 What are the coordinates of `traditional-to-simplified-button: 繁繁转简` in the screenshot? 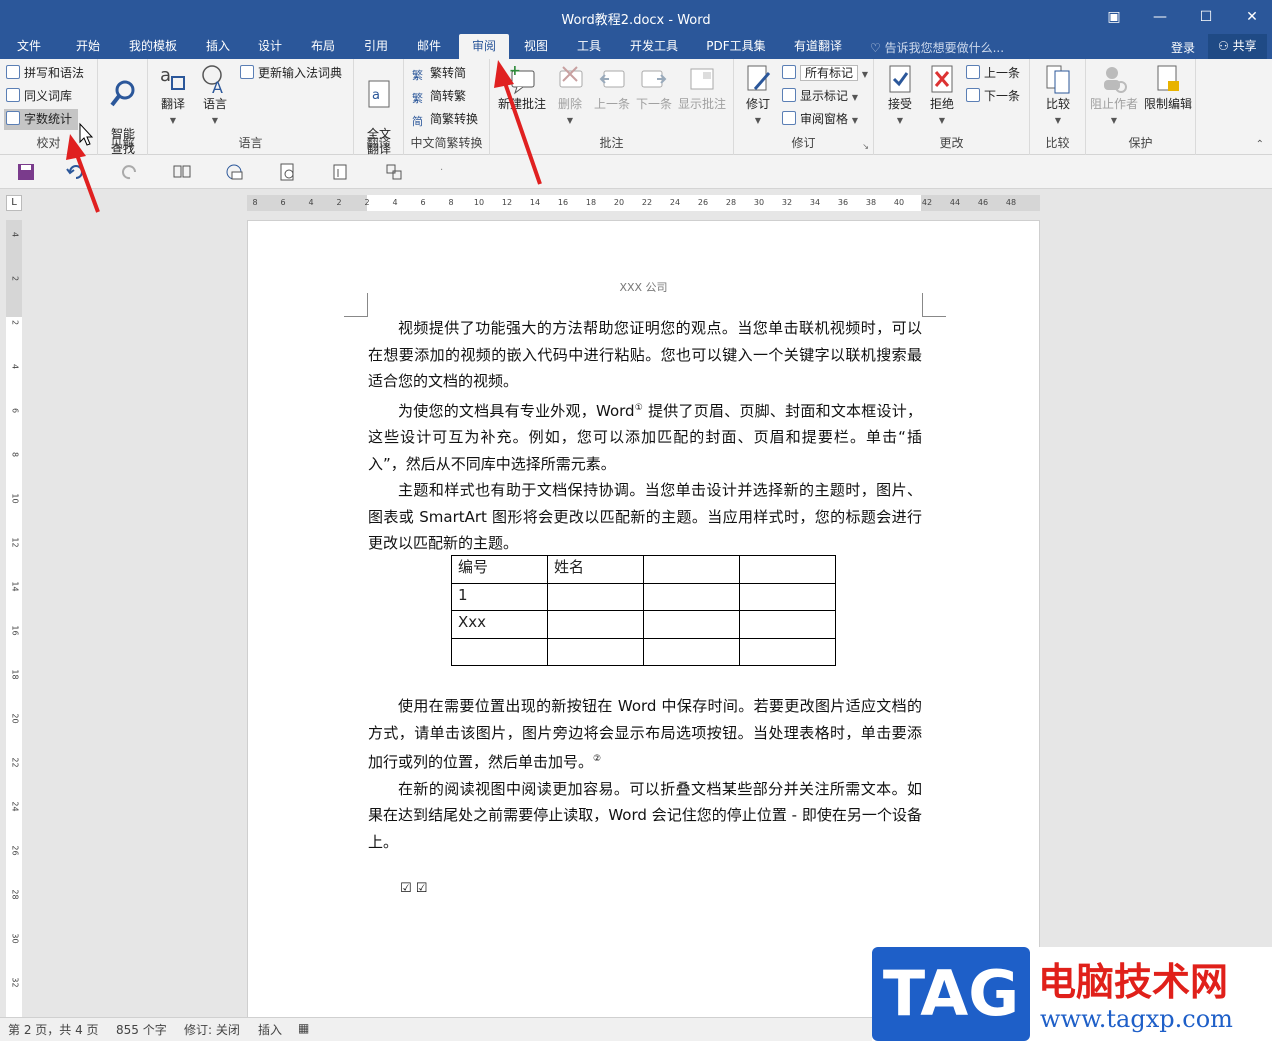 It's located at (439, 73).